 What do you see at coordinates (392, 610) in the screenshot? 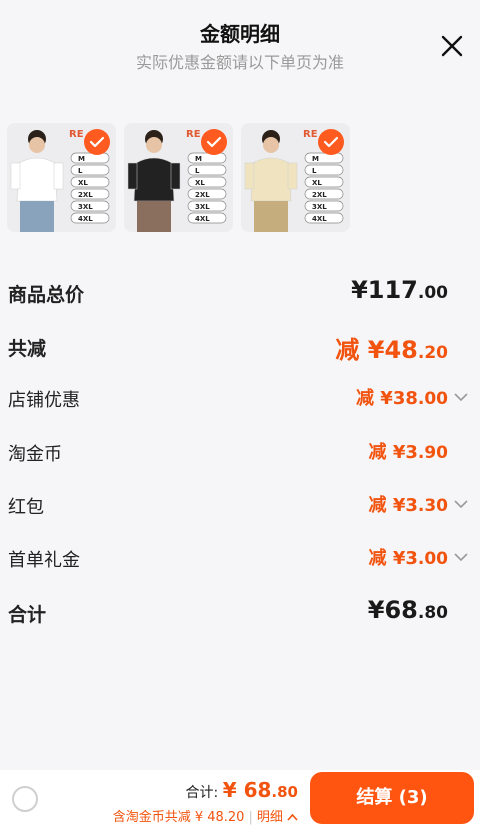
I see `value-integer: ¥68` at bounding box center [392, 610].